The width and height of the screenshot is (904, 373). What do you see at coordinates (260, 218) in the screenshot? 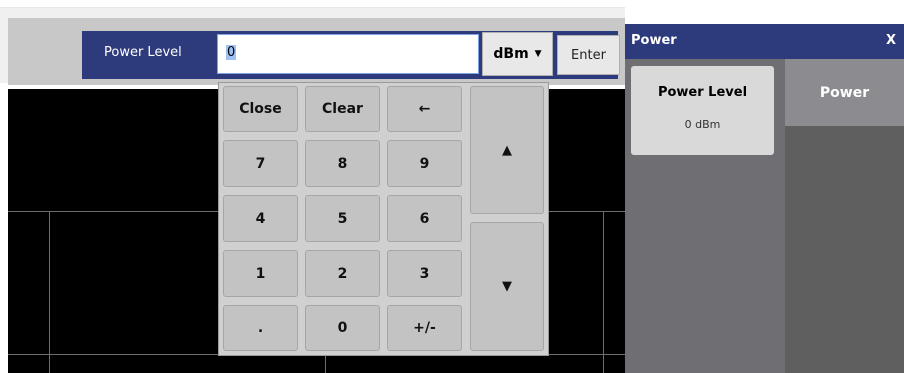
I see `key-4: 4` at bounding box center [260, 218].